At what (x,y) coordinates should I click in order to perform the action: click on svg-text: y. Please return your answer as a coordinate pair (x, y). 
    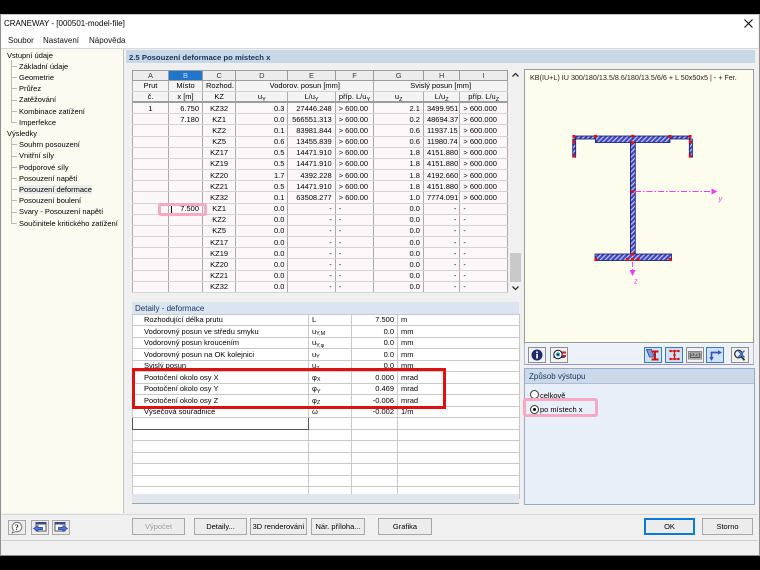
    Looking at the image, I should click on (721, 198).